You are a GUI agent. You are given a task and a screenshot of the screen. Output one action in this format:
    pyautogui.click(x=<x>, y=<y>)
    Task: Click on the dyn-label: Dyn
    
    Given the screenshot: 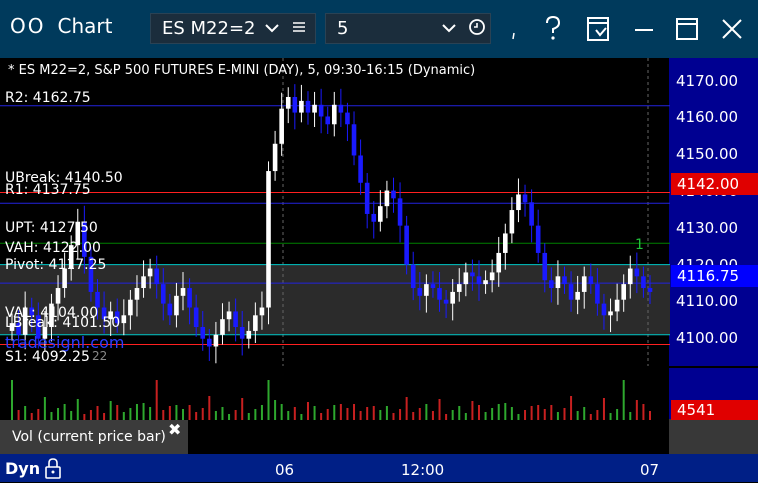 What is the action you would take?
    pyautogui.click(x=22, y=468)
    